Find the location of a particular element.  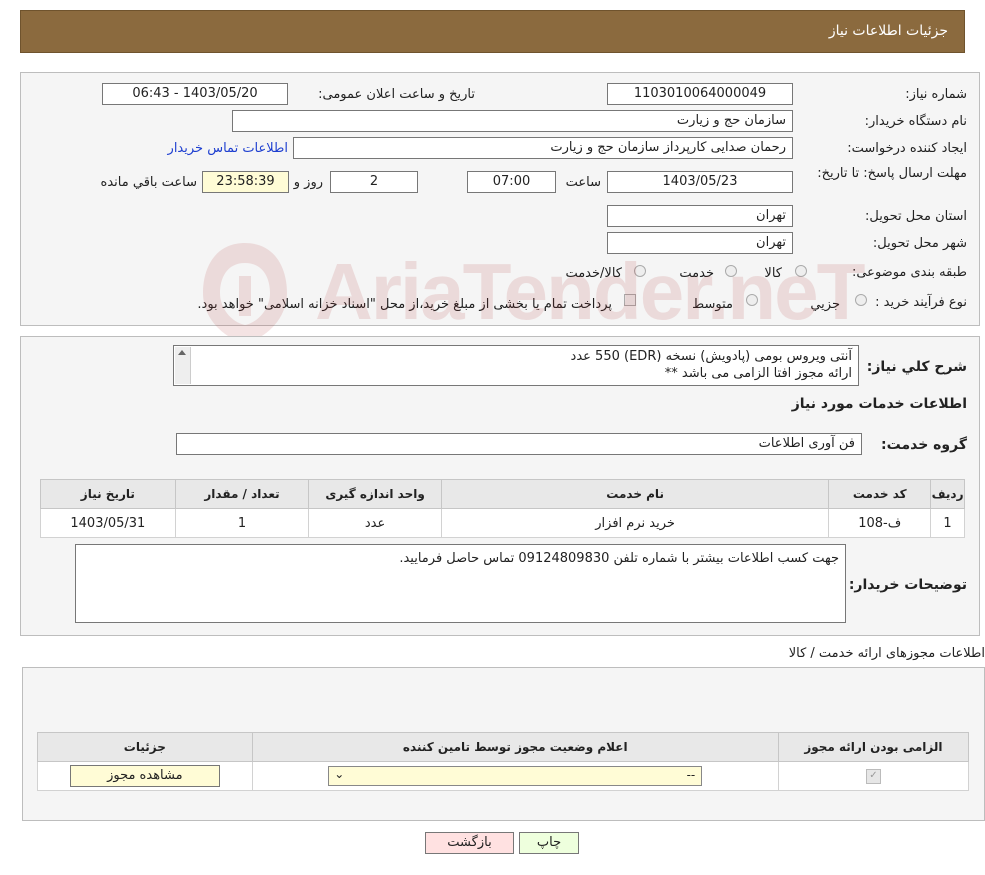

table-row: ✓ -- ⌄ مشاهده مجوز is located at coordinates (503, 776).